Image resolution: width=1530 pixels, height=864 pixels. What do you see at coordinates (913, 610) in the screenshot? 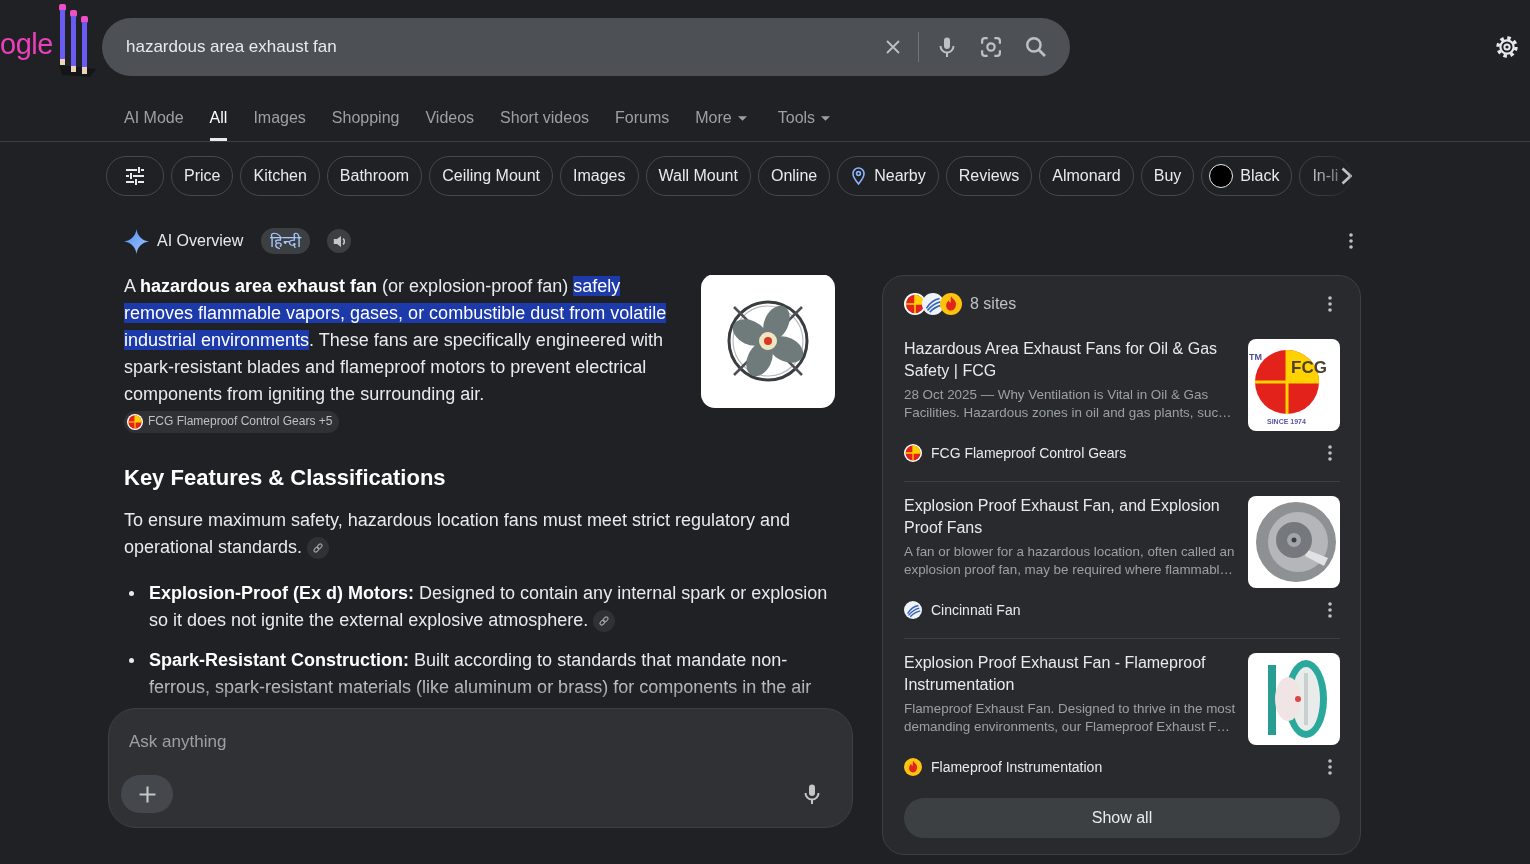
I see `swirl-disc-icon` at bounding box center [913, 610].